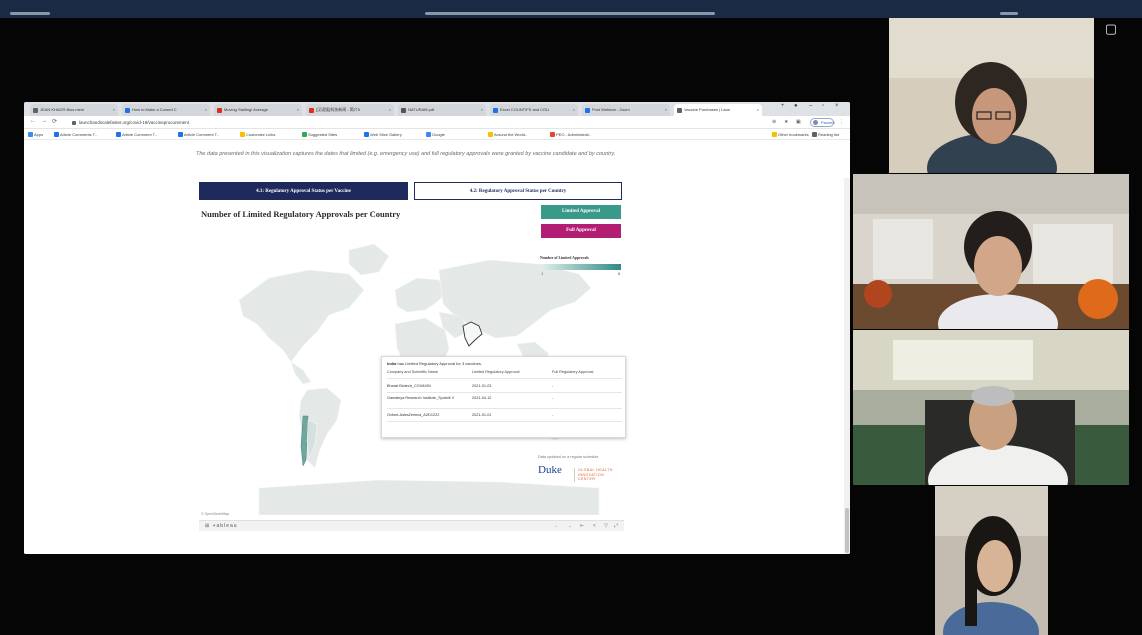 The height and width of the screenshot is (635, 1142). I want to click on bookmark-item: Article Comments T.., so click(75, 134).